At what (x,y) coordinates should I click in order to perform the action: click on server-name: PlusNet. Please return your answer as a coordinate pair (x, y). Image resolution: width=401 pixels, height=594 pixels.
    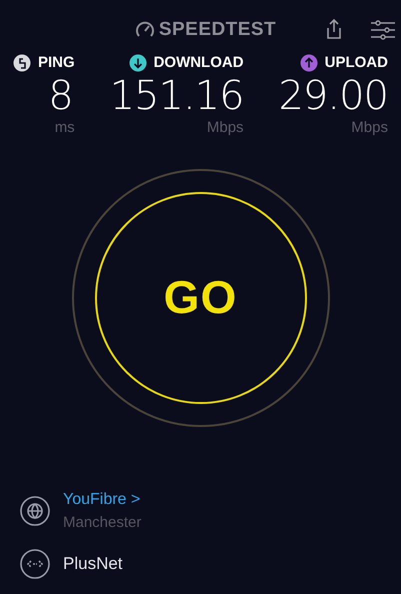
    Looking at the image, I should click on (93, 564).